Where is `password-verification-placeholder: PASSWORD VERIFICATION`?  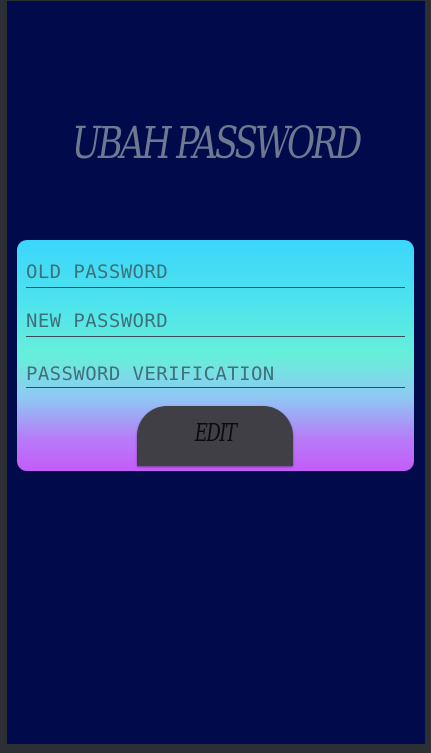
password-verification-placeholder: PASSWORD VERIFICATION is located at coordinates (150, 374).